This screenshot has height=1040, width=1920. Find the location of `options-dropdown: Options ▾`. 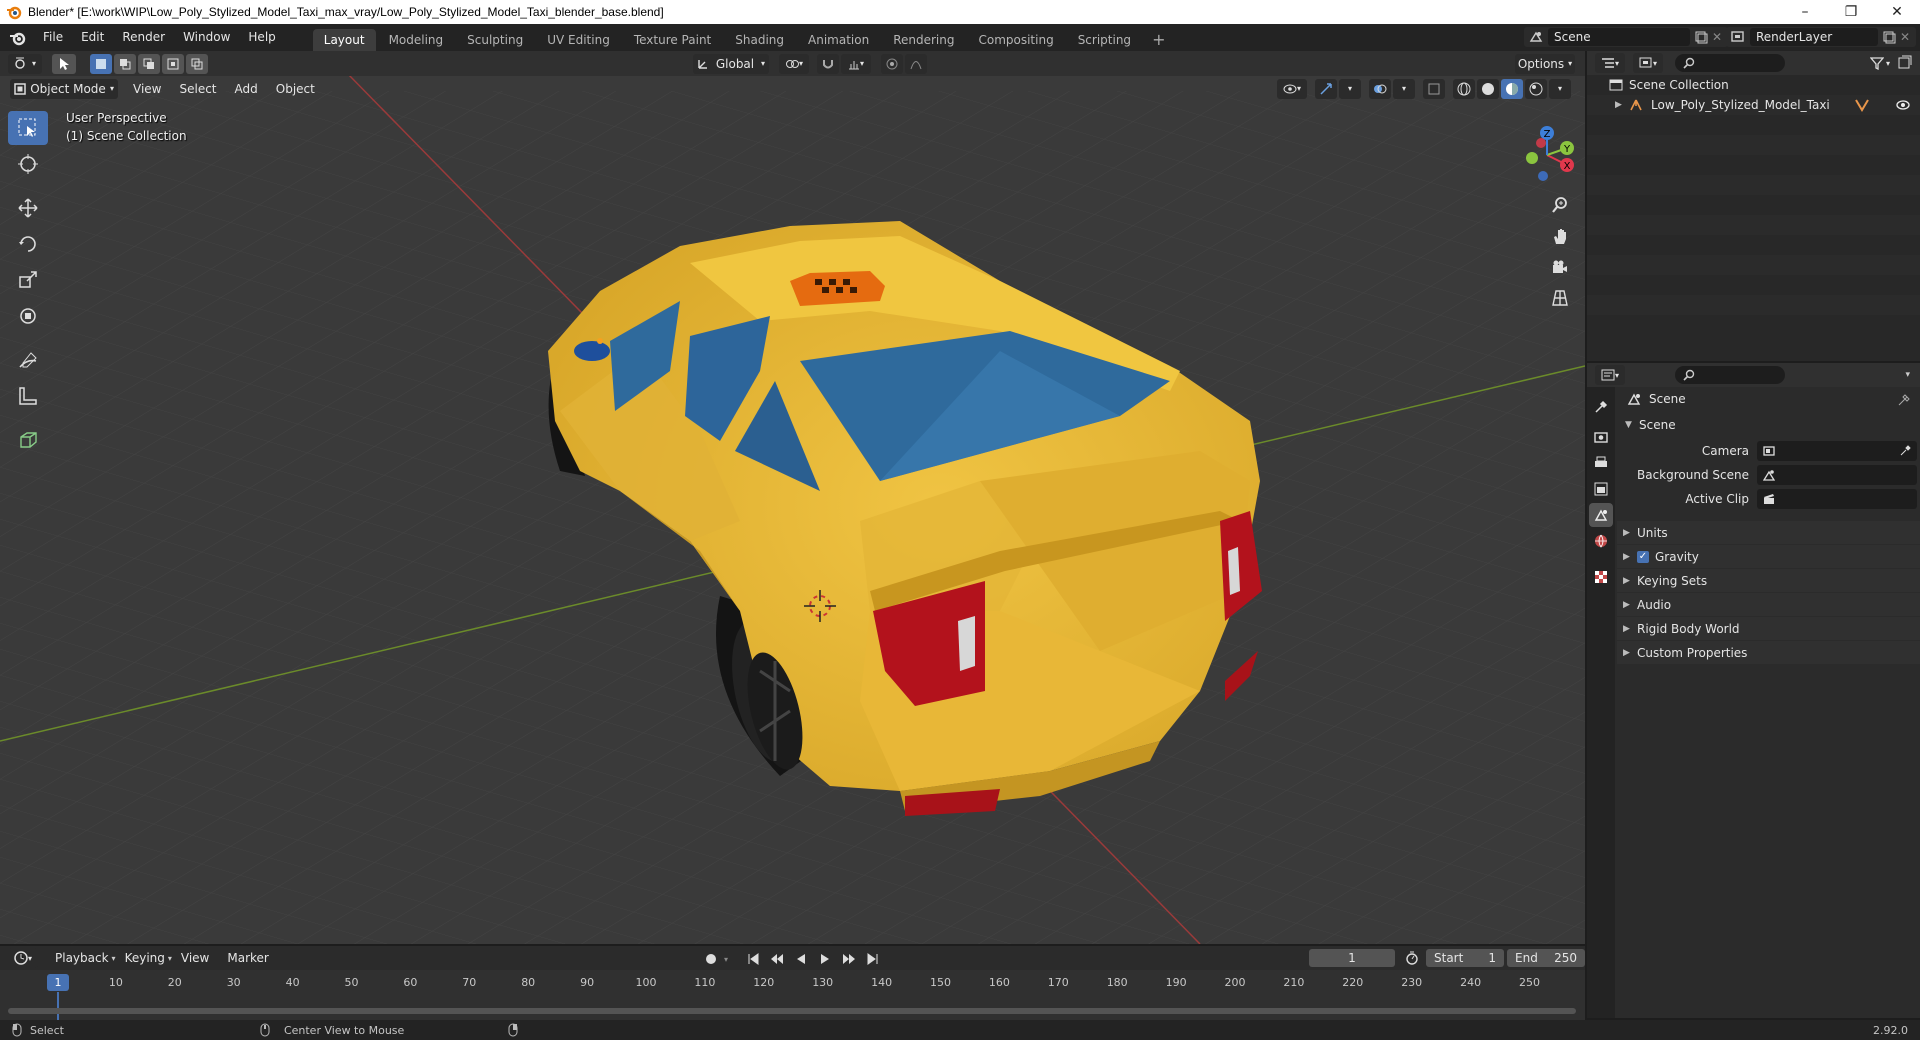

options-dropdown: Options ▾ is located at coordinates (1545, 63).